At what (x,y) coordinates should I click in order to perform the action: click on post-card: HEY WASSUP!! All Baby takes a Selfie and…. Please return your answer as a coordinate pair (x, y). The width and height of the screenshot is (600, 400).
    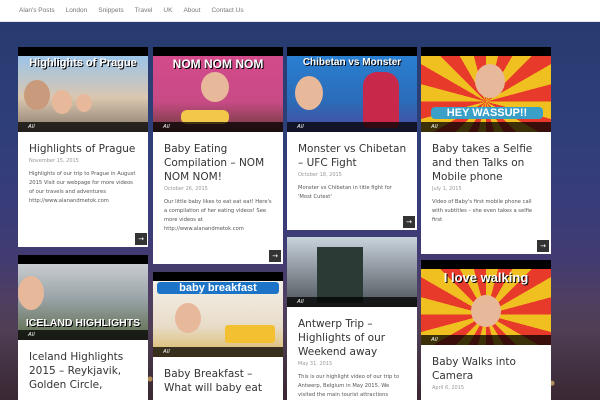
    Looking at the image, I should click on (486, 150).